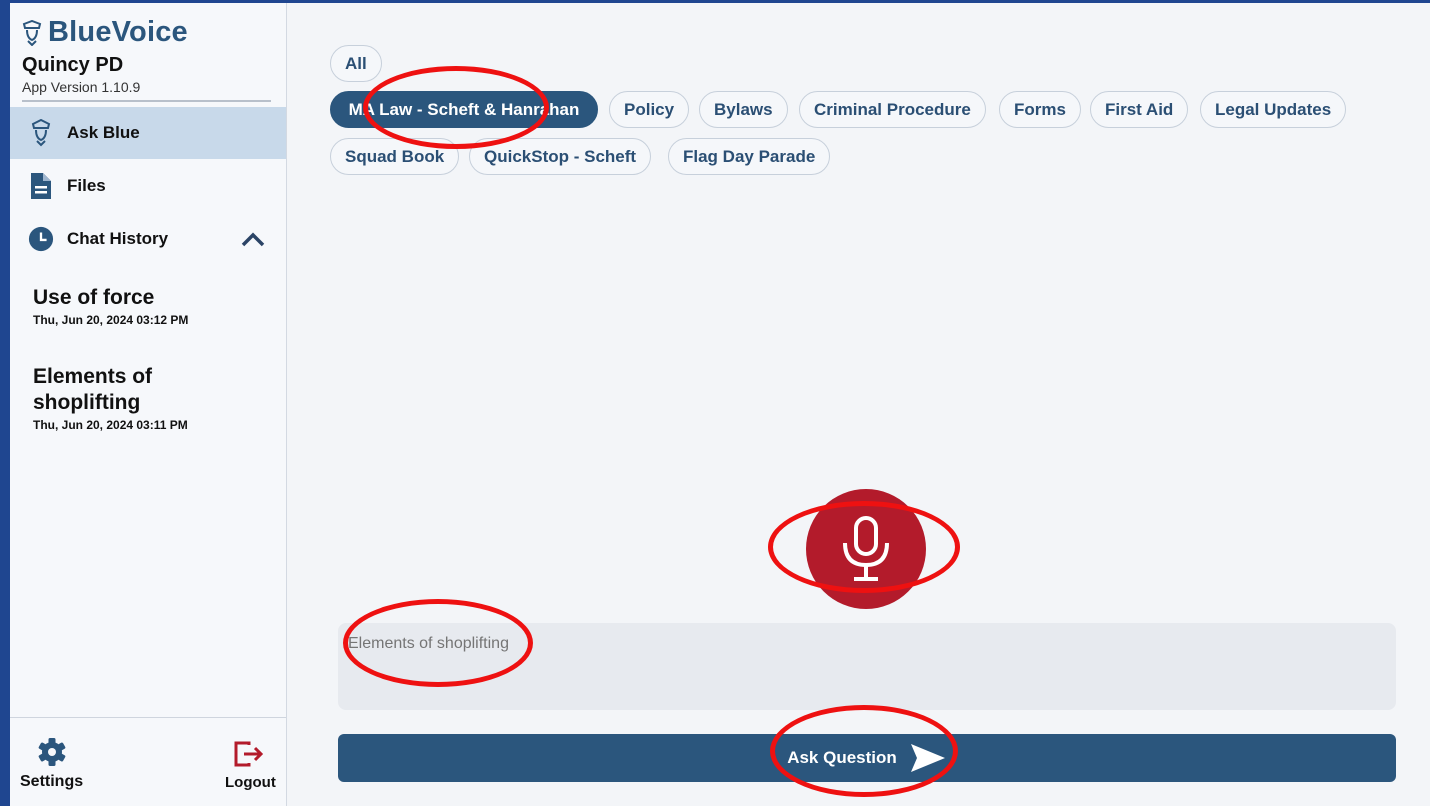 The image size is (1430, 806). What do you see at coordinates (118, 32) in the screenshot?
I see `brand-name: BlueVoice` at bounding box center [118, 32].